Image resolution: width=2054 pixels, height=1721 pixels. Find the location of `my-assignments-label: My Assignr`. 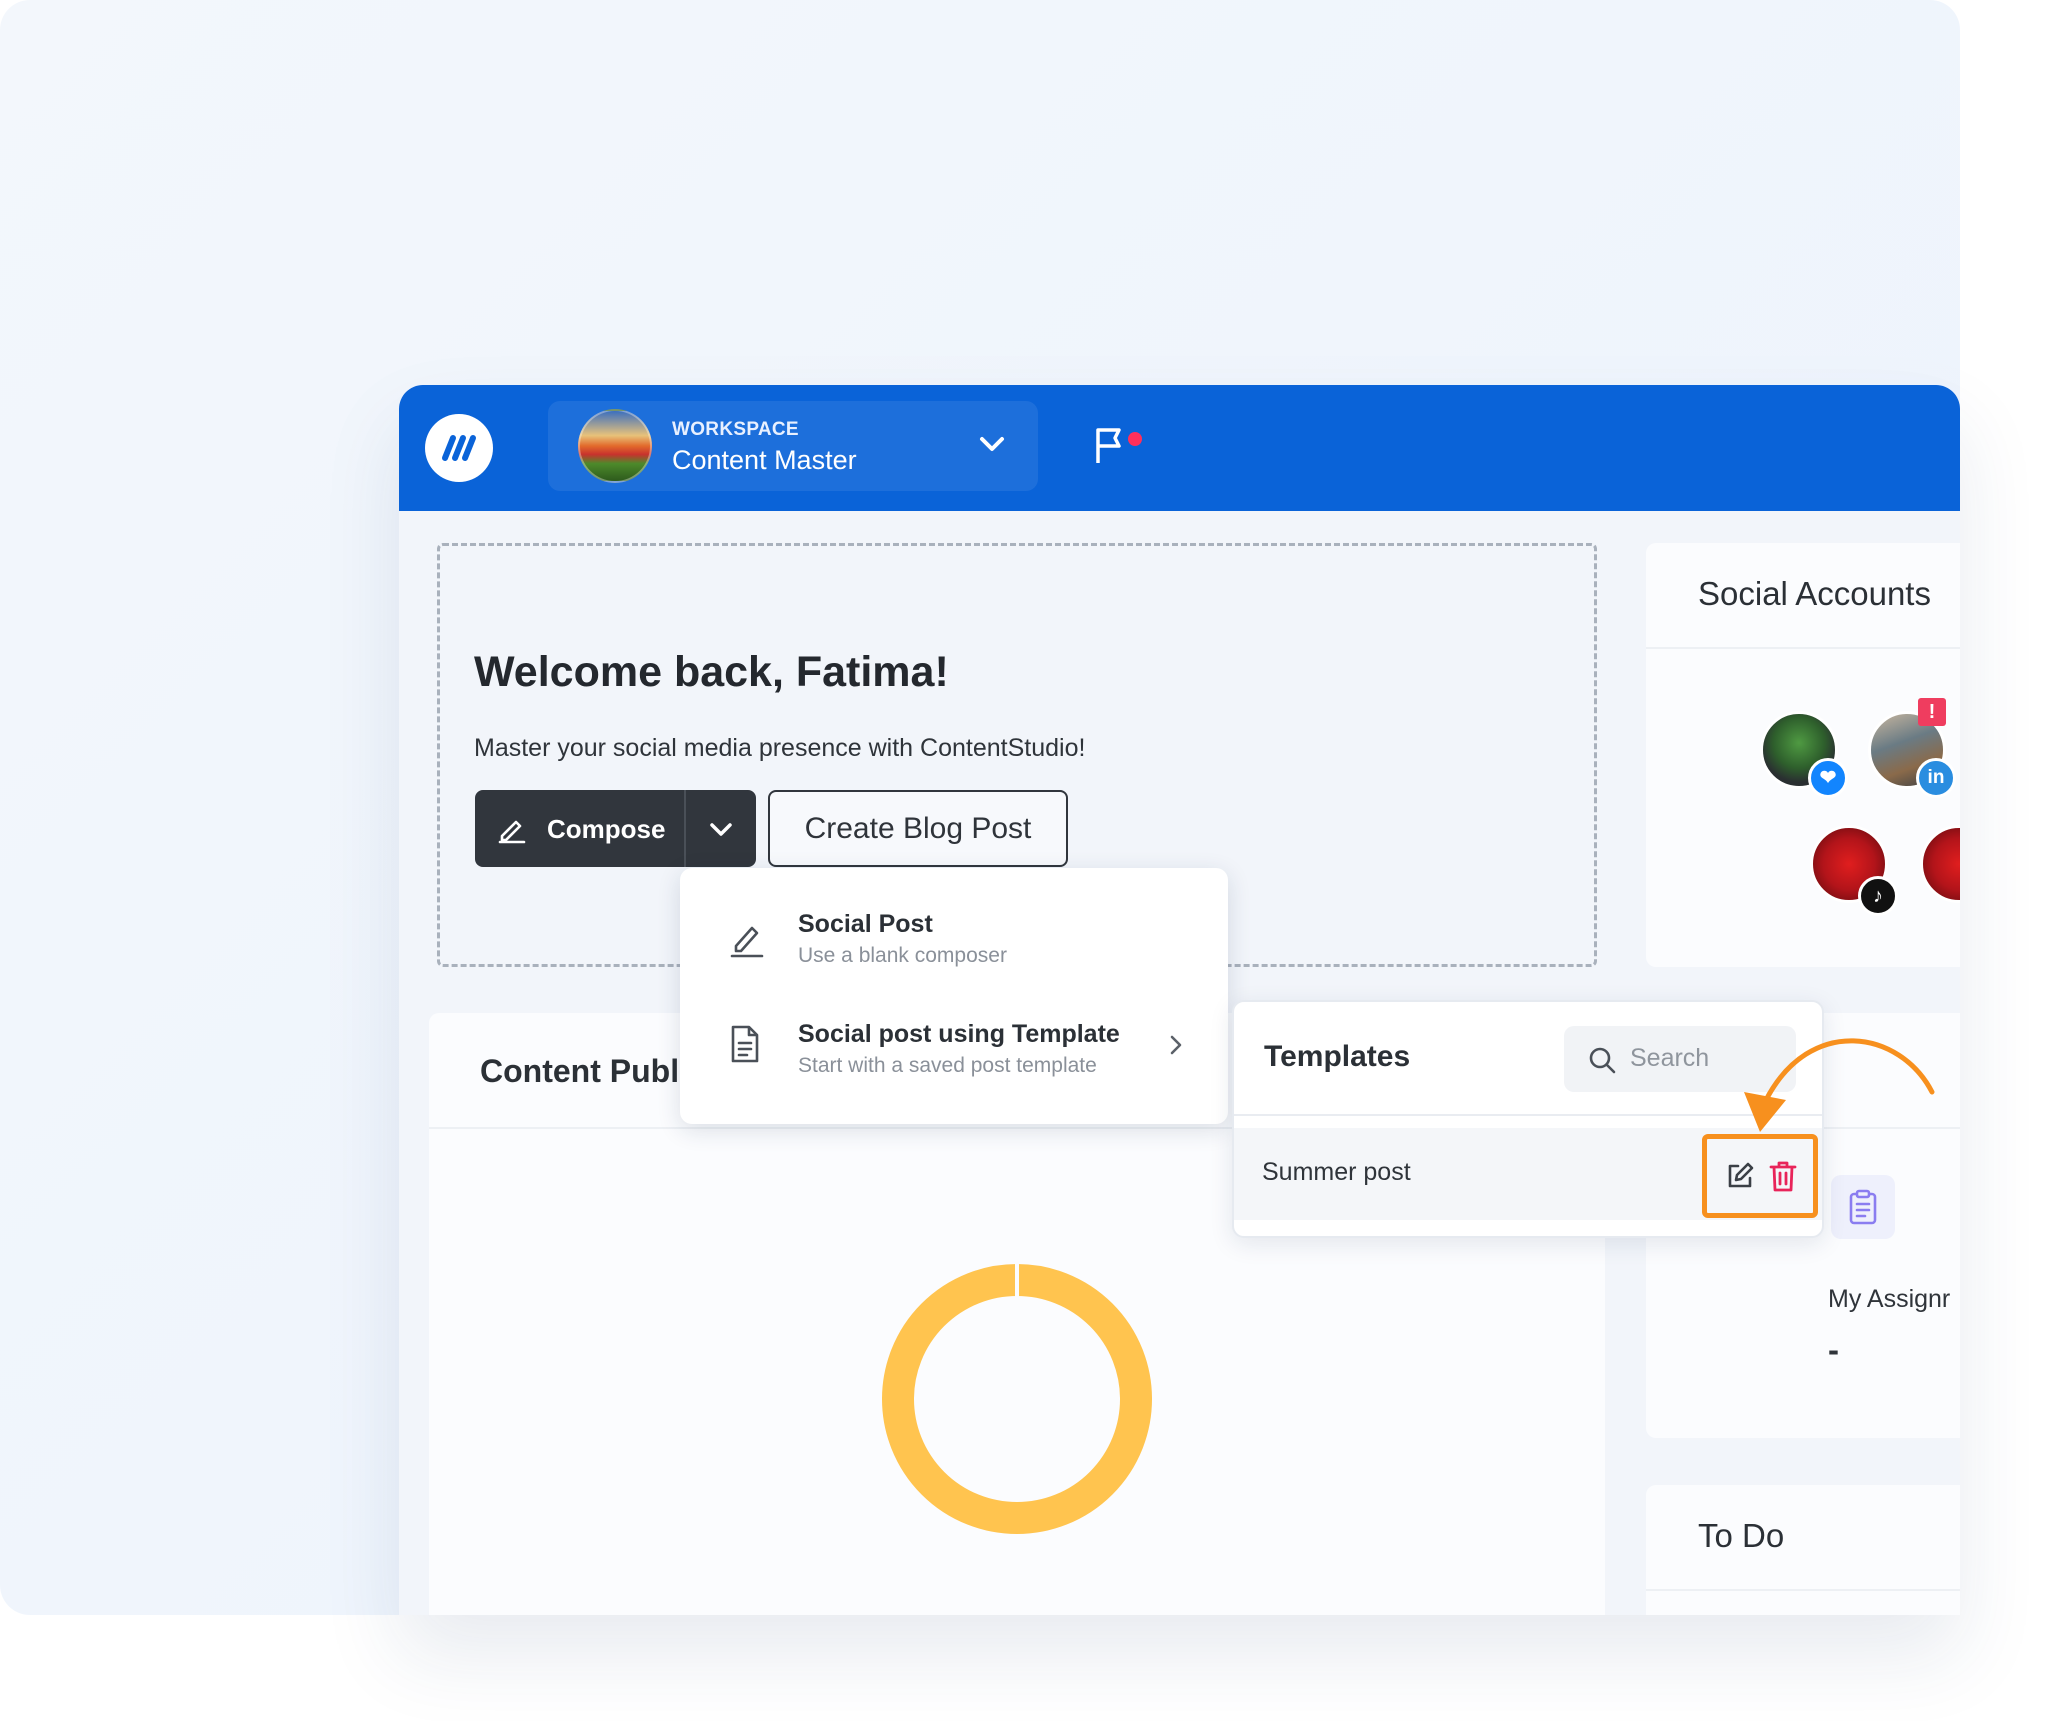

my-assignments-label: My Assignr is located at coordinates (1889, 1299).